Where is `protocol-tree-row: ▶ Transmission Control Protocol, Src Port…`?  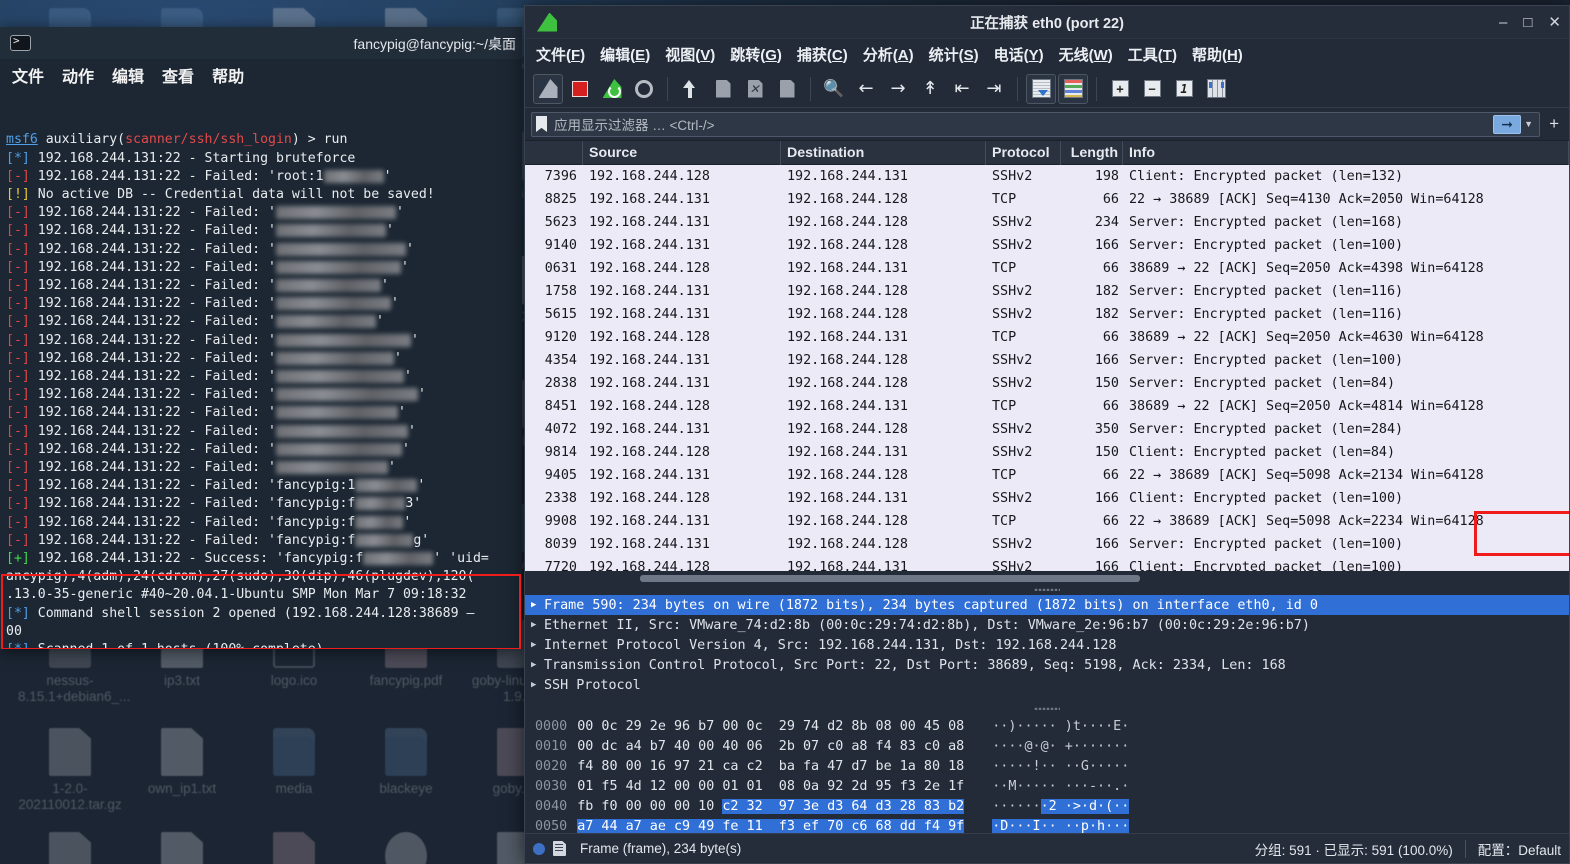
protocol-tree-row: ▶ Transmission Control Protocol, Src Port… is located at coordinates (1047, 665).